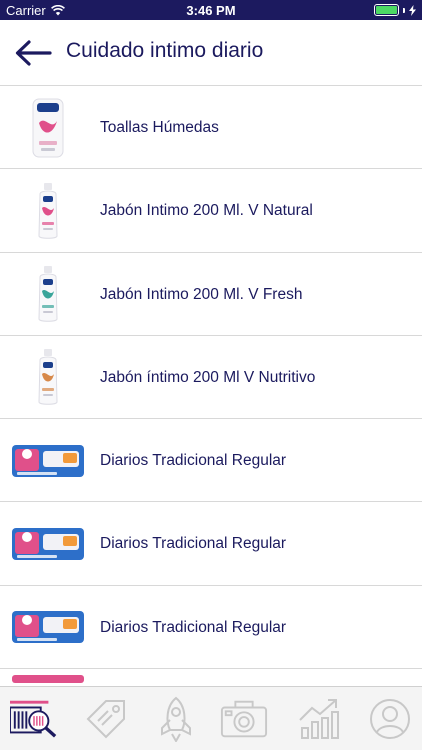 This screenshot has height=750, width=422. I want to click on tab-barcode-search, so click(34, 719).